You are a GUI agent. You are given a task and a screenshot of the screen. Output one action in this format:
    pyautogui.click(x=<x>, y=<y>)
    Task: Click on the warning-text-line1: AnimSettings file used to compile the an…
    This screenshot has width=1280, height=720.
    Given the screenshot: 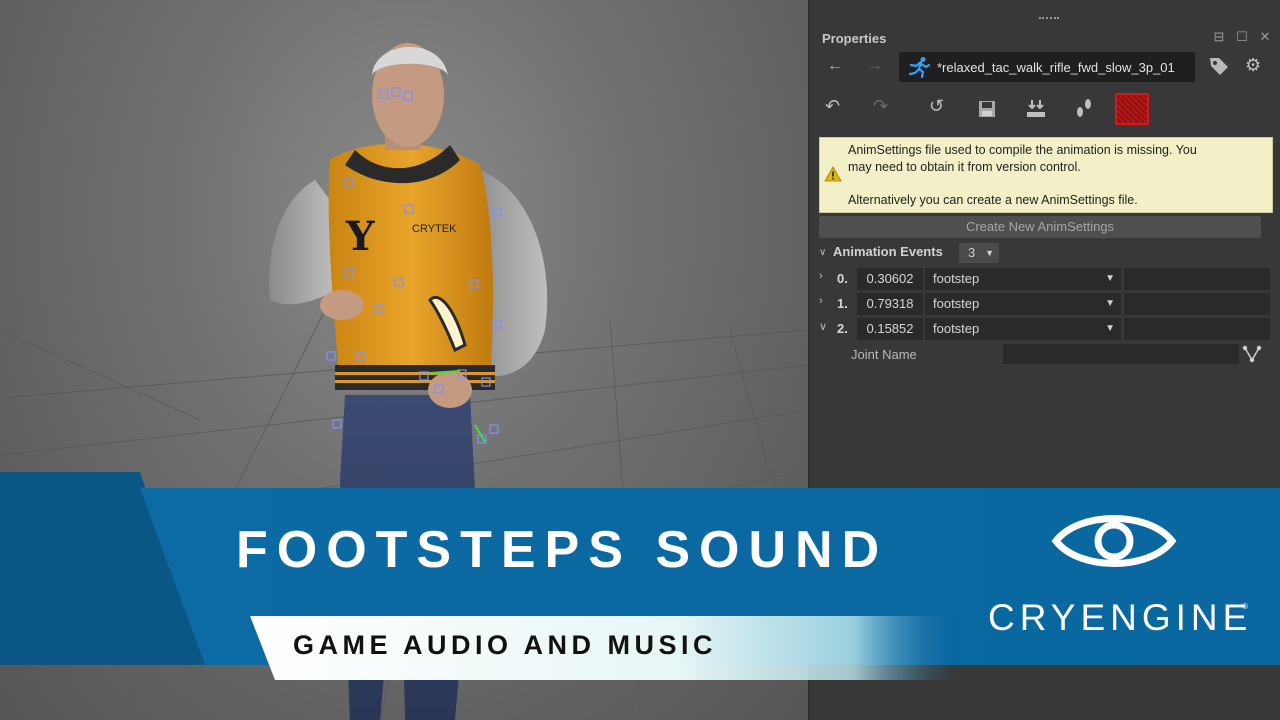 What is the action you would take?
    pyautogui.click(x=1022, y=150)
    